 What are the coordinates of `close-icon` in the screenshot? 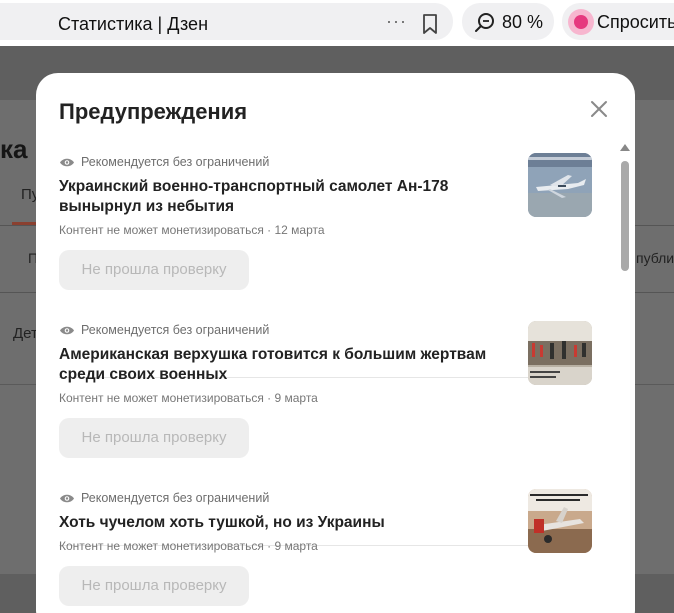 It's located at (599, 109).